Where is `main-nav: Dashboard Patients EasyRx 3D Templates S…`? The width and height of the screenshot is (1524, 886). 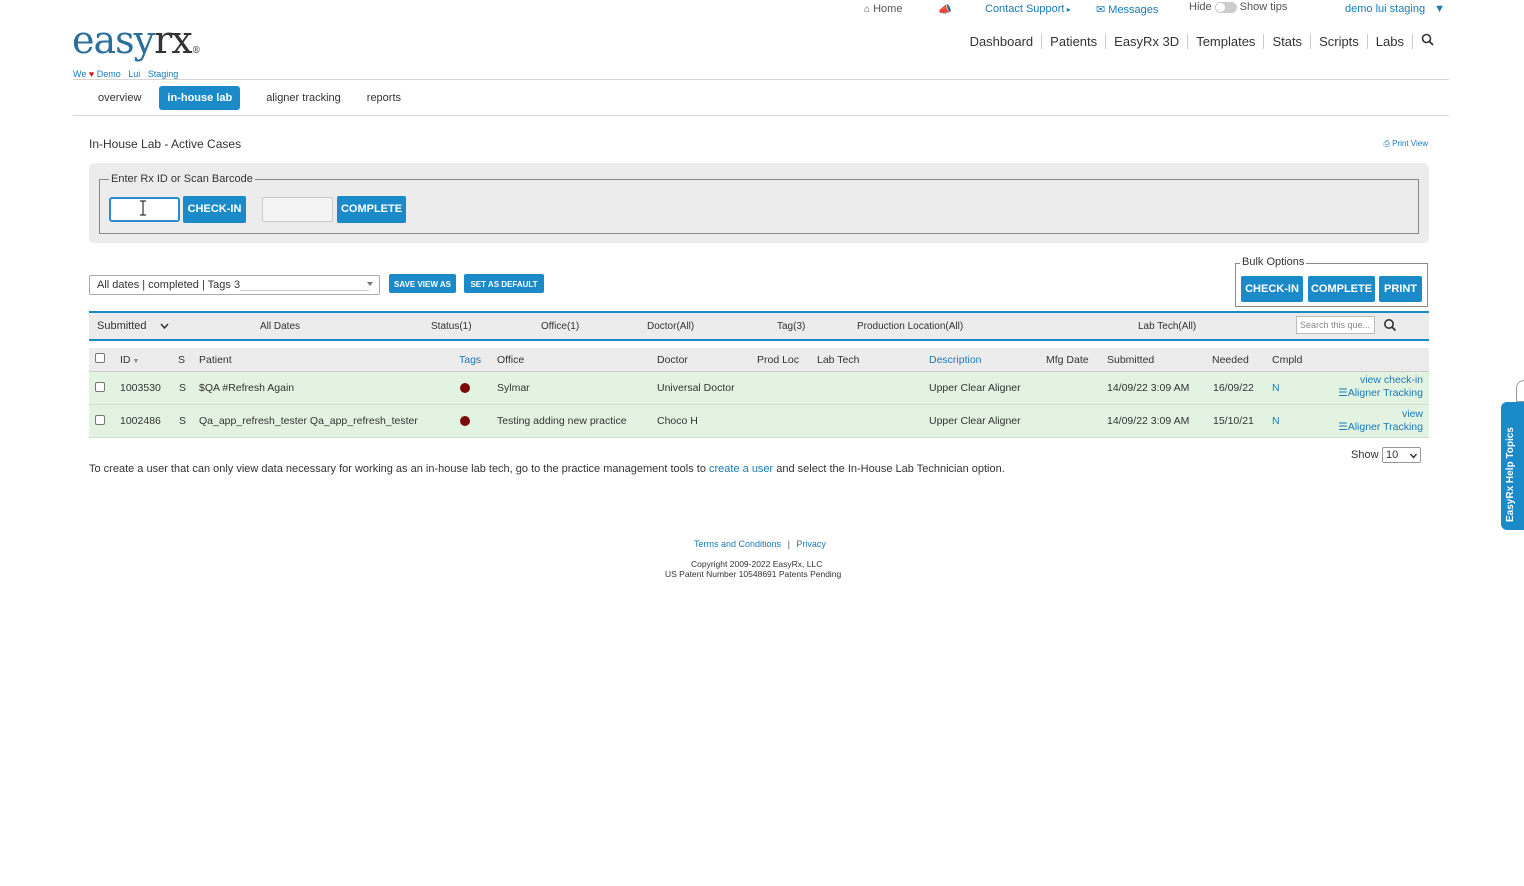
main-nav: Dashboard Patients EasyRx 3D Templates S… is located at coordinates (1202, 41).